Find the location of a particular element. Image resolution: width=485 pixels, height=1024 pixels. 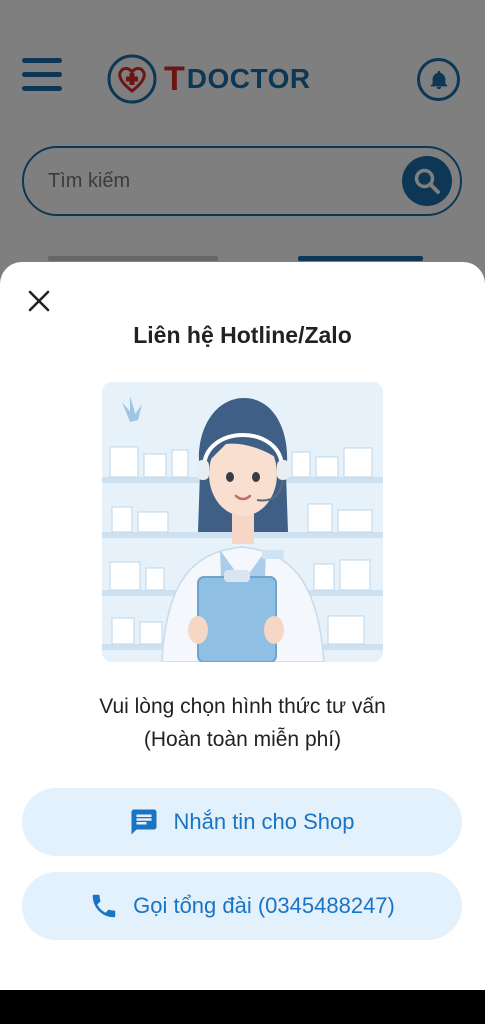

sheet-title: Liên hệ Hotline/Zalo is located at coordinates (242, 335).